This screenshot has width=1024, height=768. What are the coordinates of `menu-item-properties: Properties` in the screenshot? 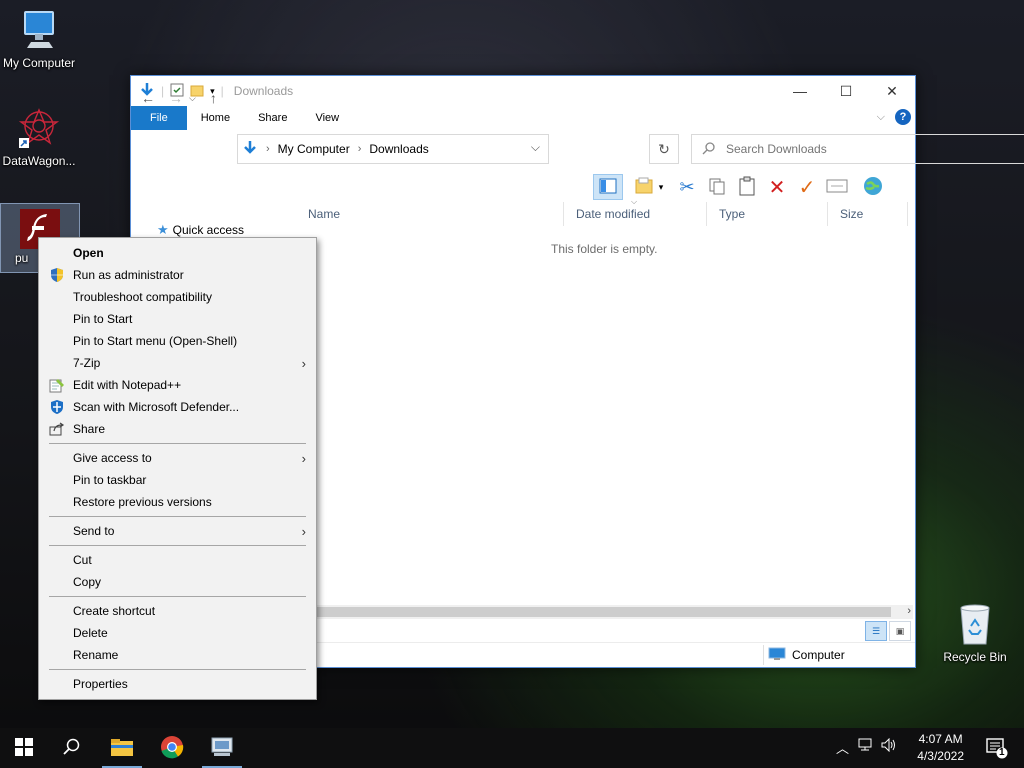 It's located at (177, 684).